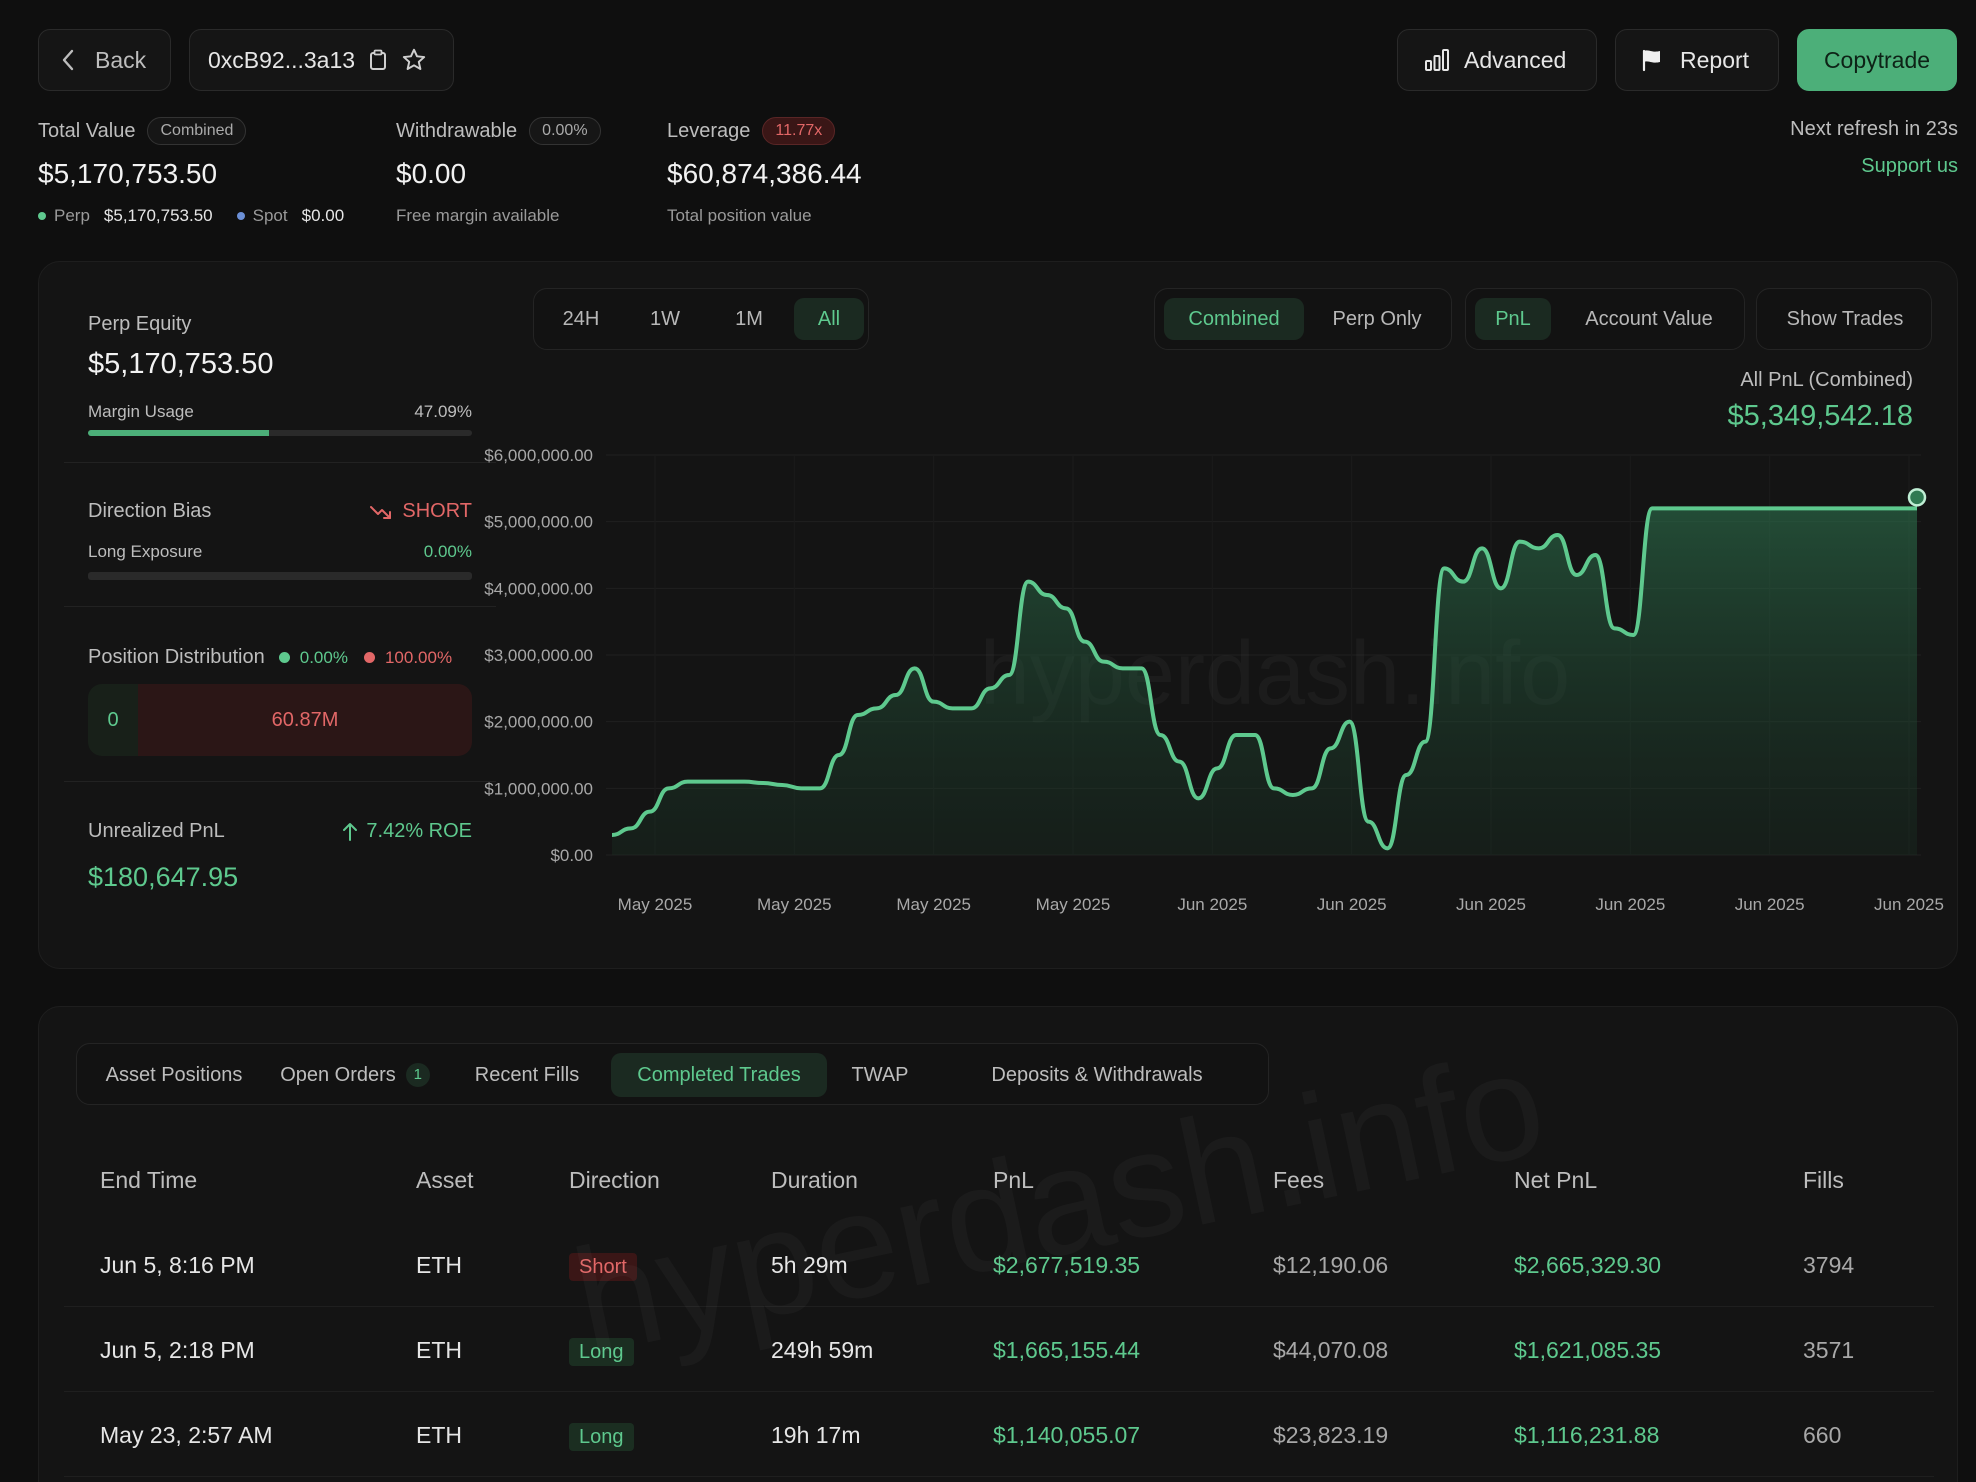  Describe the element at coordinates (1826, 380) in the screenshot. I see `chart-title: All PnL (Combined)` at that location.